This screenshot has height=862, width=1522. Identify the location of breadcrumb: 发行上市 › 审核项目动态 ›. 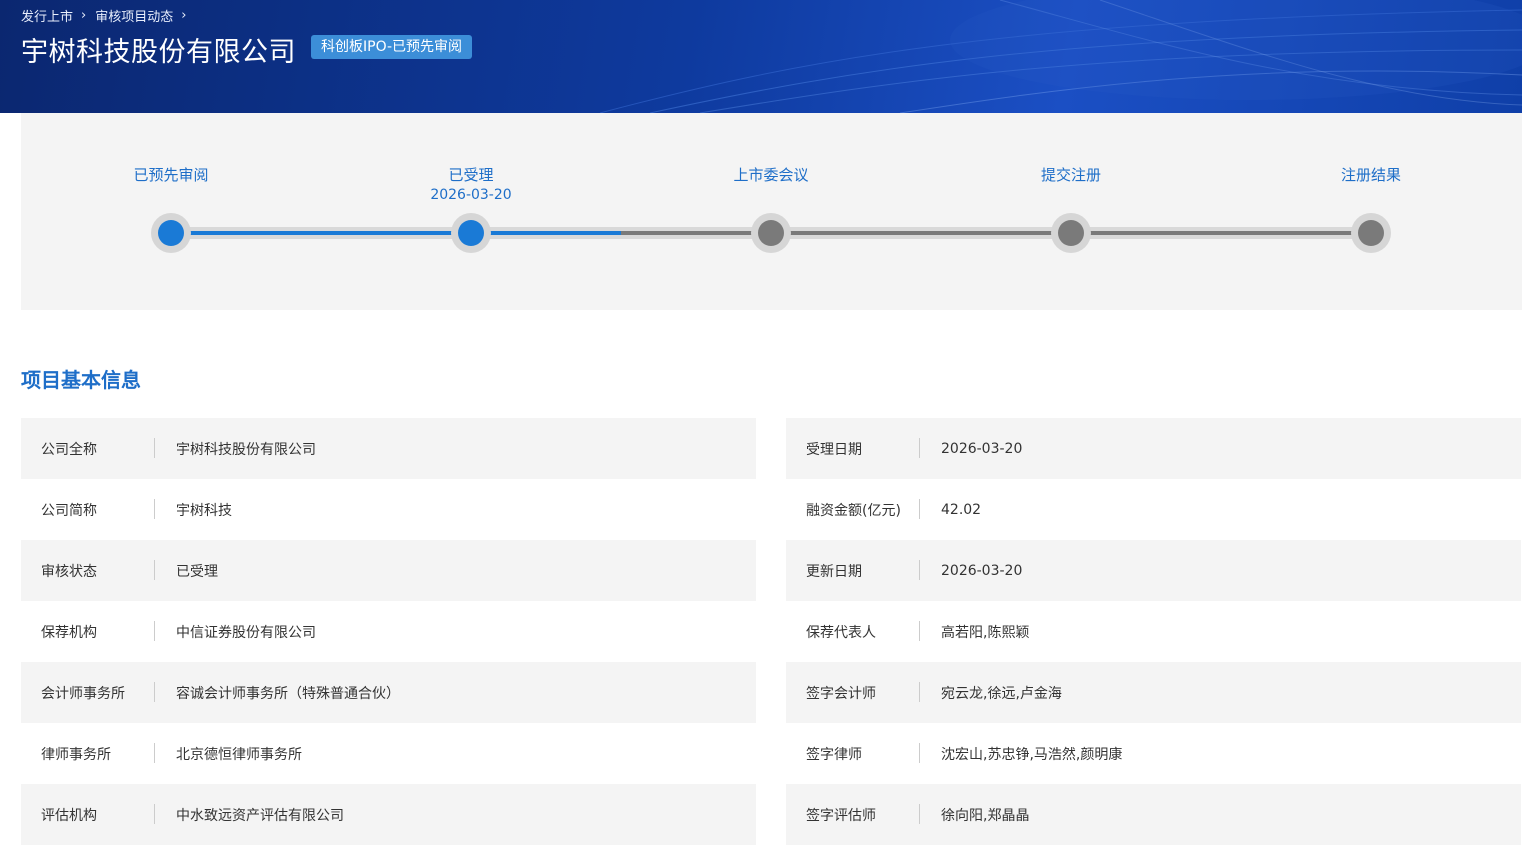
(108, 15).